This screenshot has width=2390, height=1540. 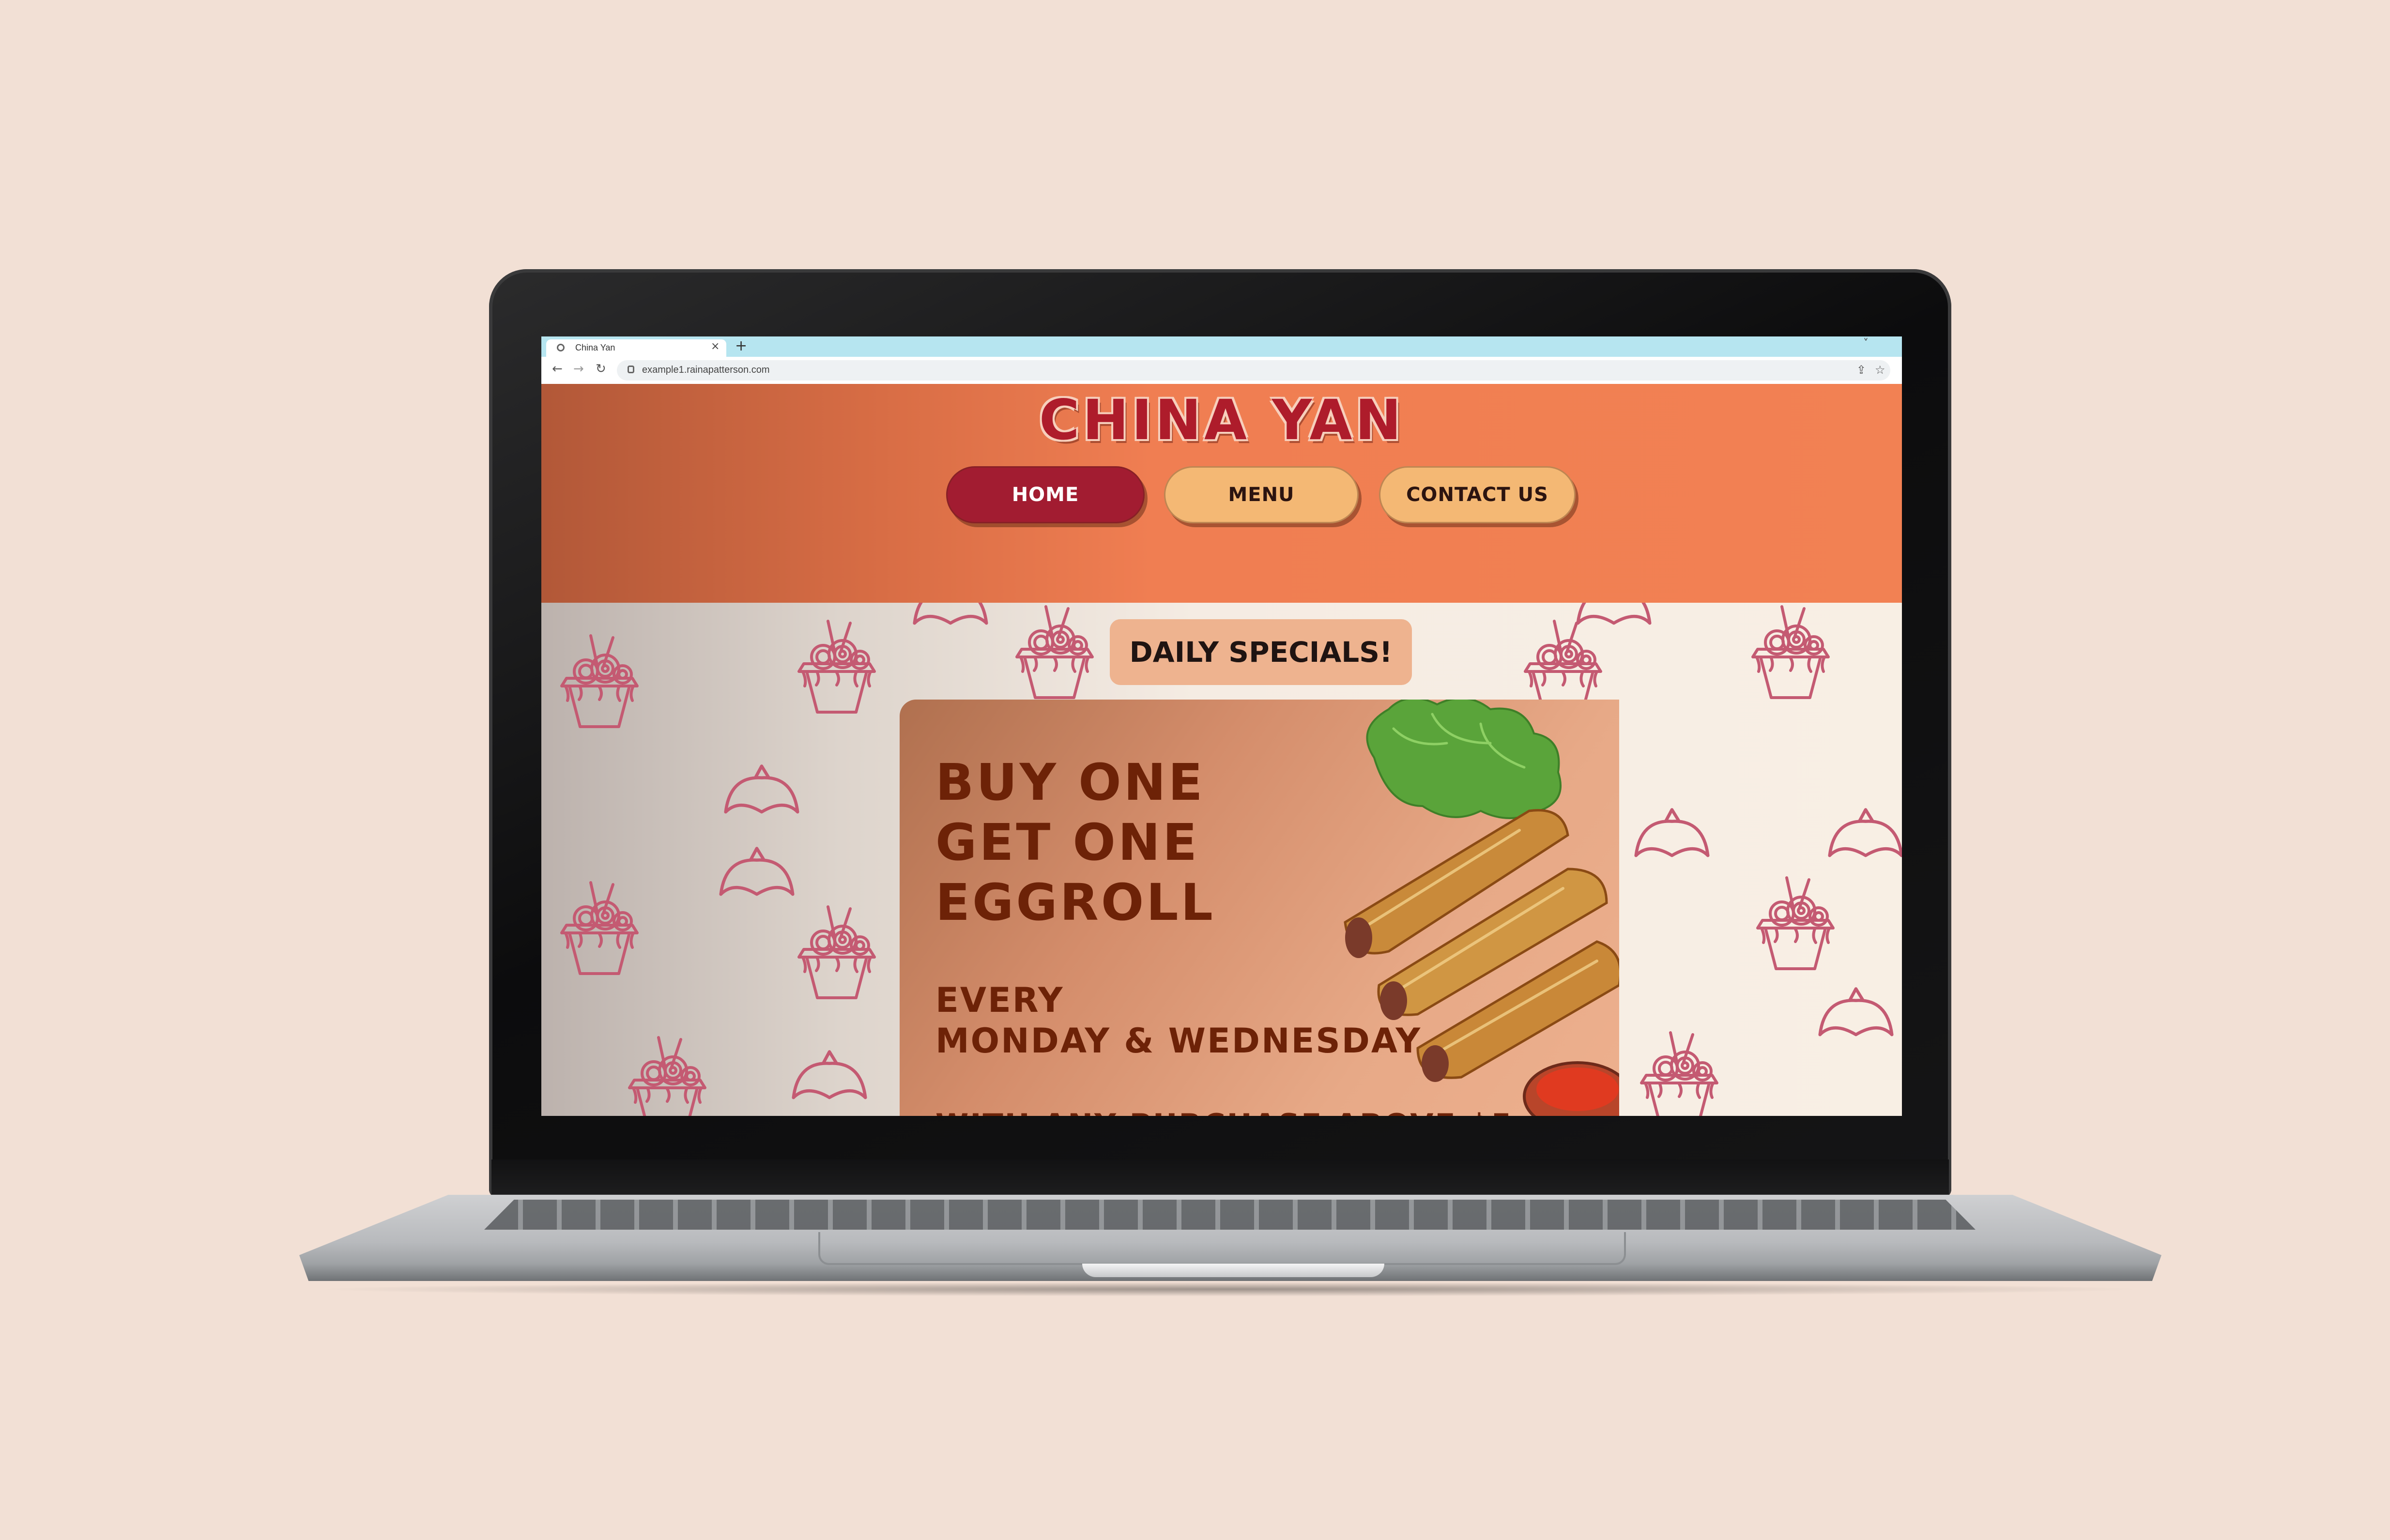 What do you see at coordinates (1045, 494) in the screenshot?
I see `nav-home-button: HOME` at bounding box center [1045, 494].